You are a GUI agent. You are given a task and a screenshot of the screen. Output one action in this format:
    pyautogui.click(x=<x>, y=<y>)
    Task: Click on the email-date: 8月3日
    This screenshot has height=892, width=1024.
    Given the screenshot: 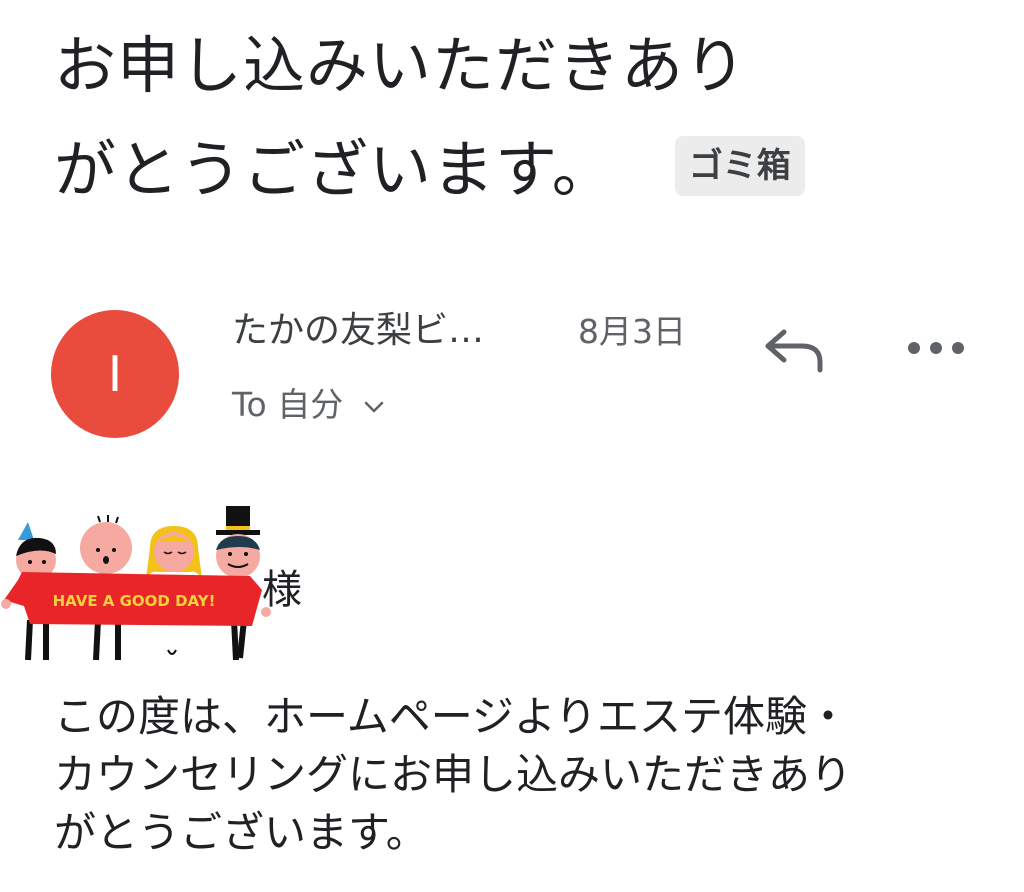 What is the action you would take?
    pyautogui.click(x=632, y=331)
    